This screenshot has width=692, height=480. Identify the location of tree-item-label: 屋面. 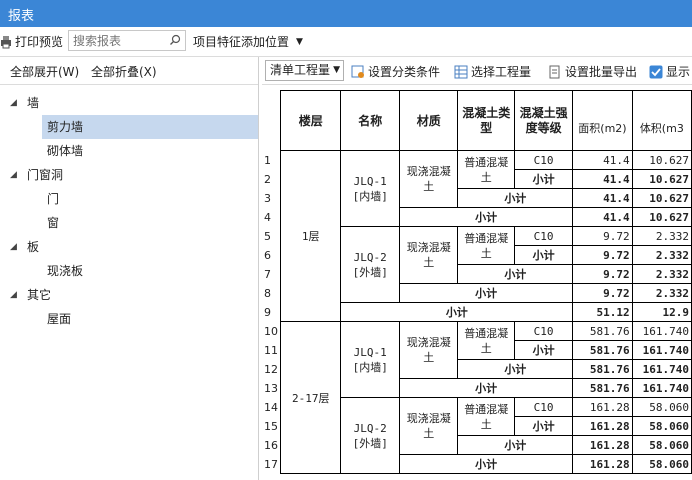
(59, 319).